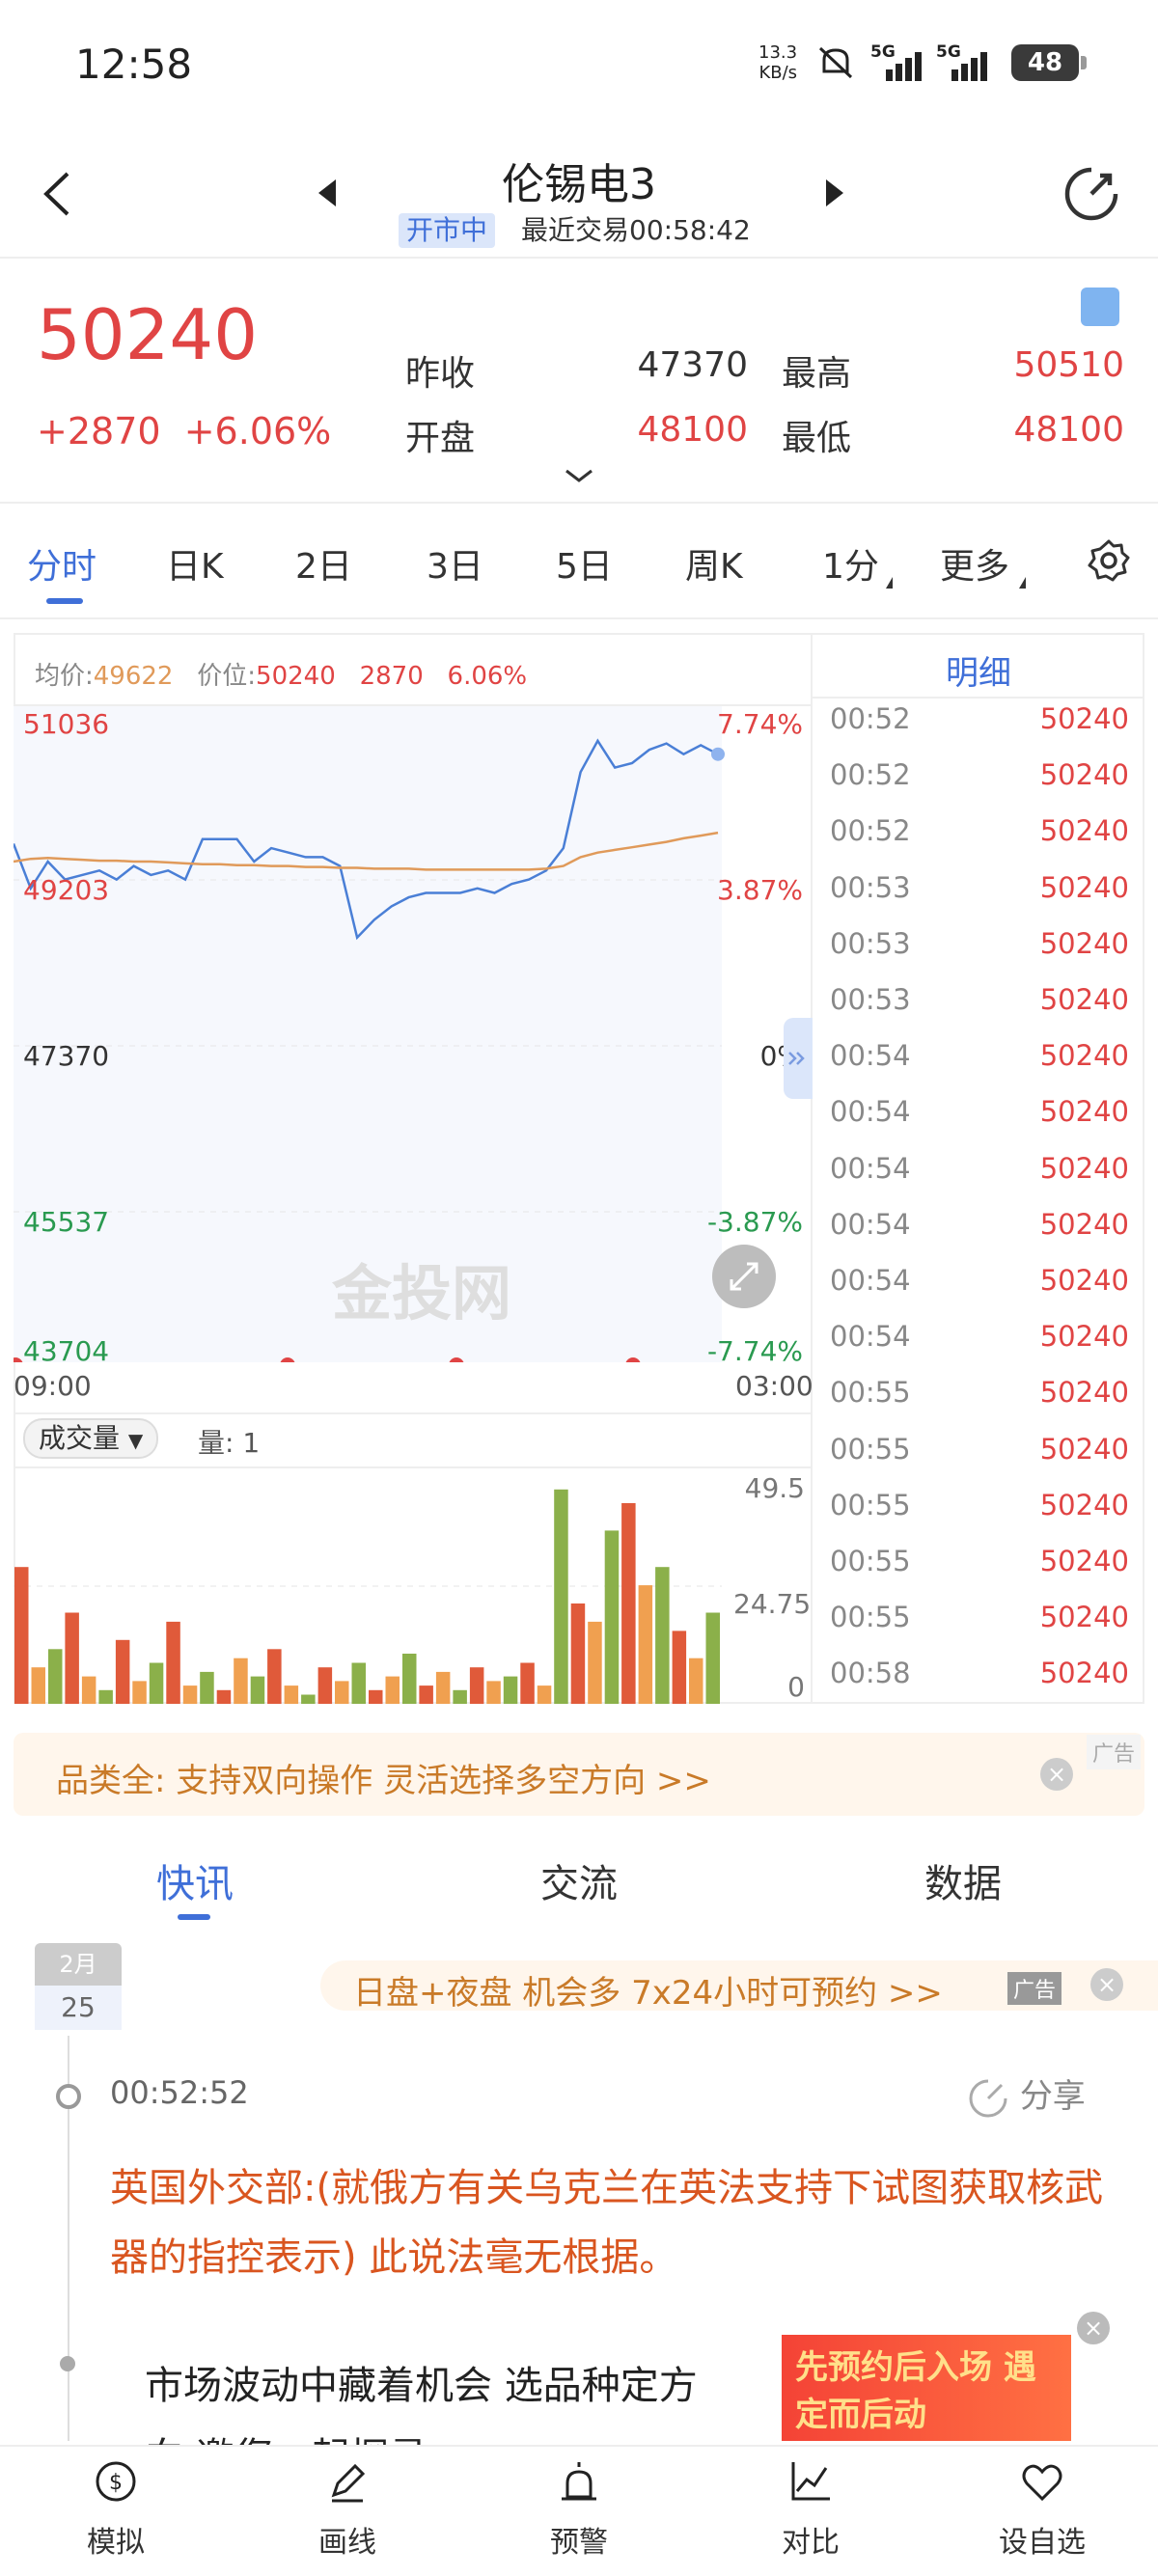 The image size is (1158, 2576). What do you see at coordinates (347, 2509) in the screenshot?
I see `nav-draw: 画线` at bounding box center [347, 2509].